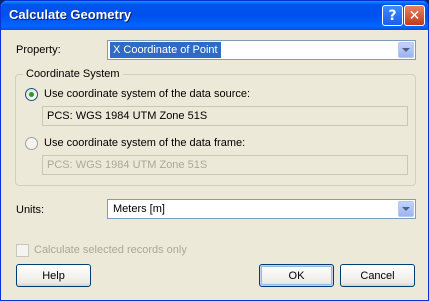  Describe the element at coordinates (38, 50) in the screenshot. I see `property-label: Property:` at that location.